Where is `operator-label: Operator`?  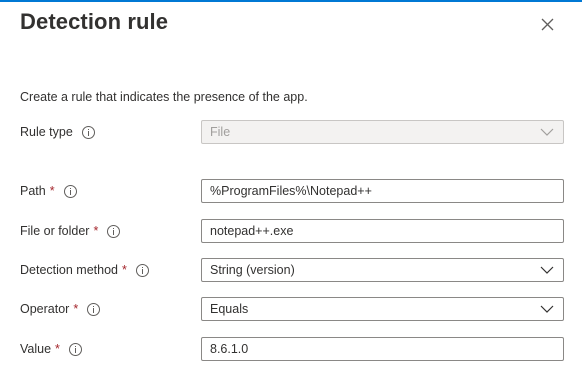
operator-label: Operator is located at coordinates (45, 309).